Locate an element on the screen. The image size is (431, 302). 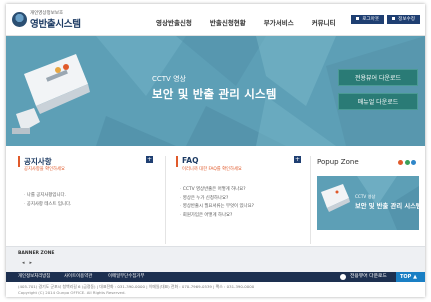
logout-button: 로그아웃 is located at coordinates (368, 19).